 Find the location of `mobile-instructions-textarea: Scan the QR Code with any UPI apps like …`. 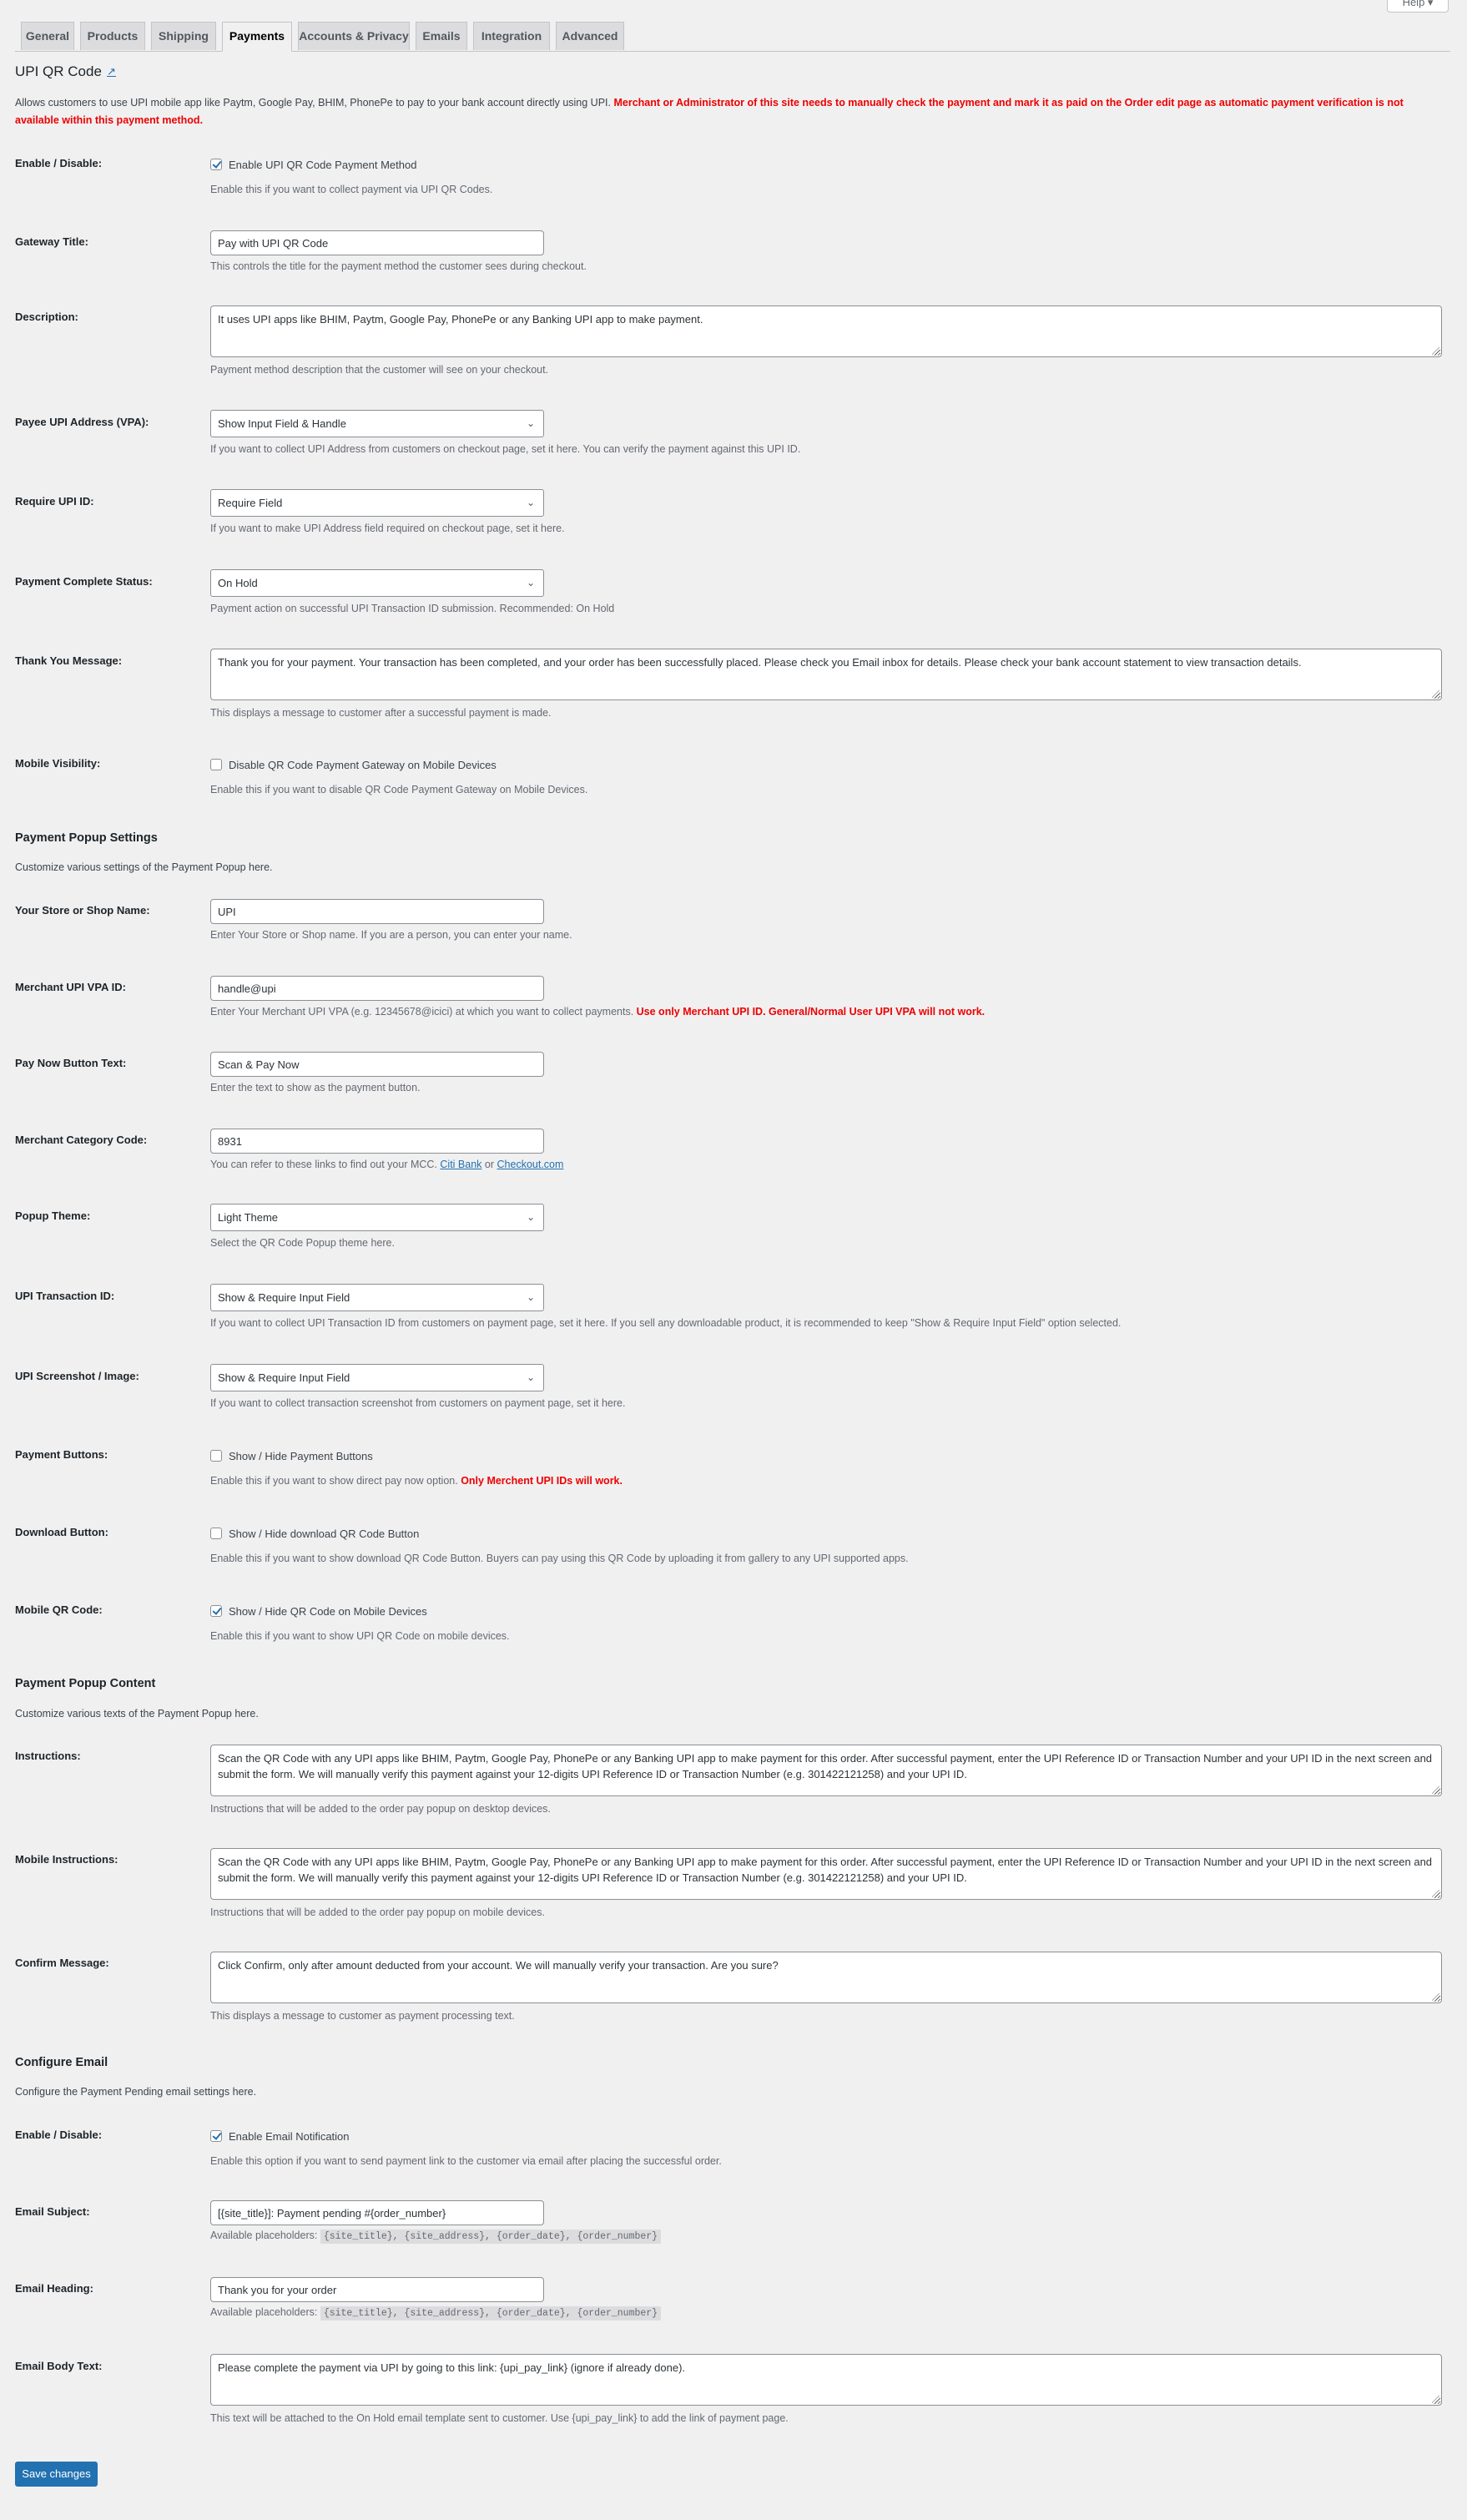

mobile-instructions-textarea: Scan the QR Code with any UPI apps like … is located at coordinates (826, 1874).